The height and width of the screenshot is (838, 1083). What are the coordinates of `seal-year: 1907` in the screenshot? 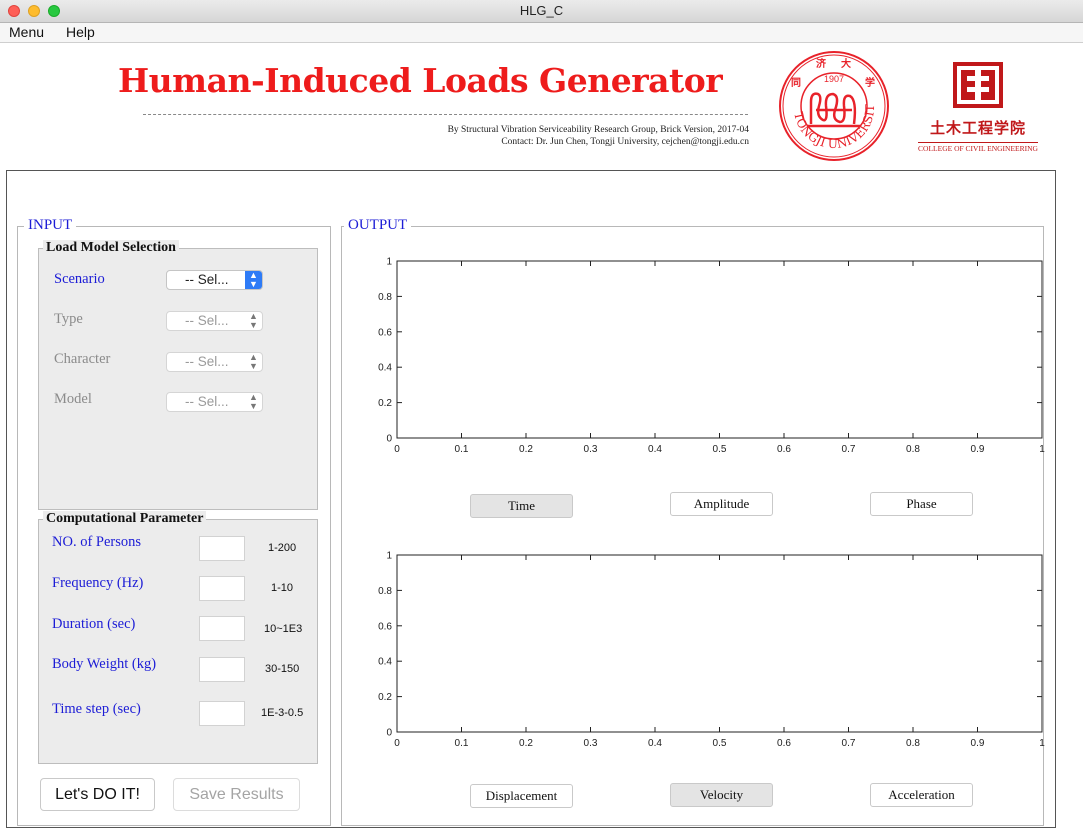 It's located at (834, 79).